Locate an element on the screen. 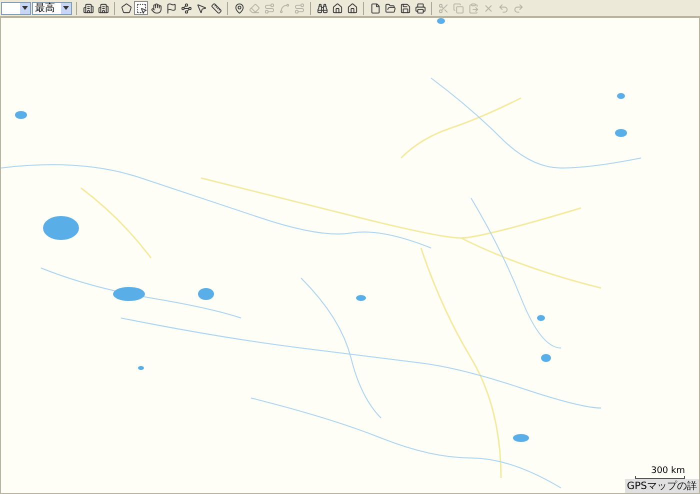 The width and height of the screenshot is (700, 494). save-button is located at coordinates (405, 8).